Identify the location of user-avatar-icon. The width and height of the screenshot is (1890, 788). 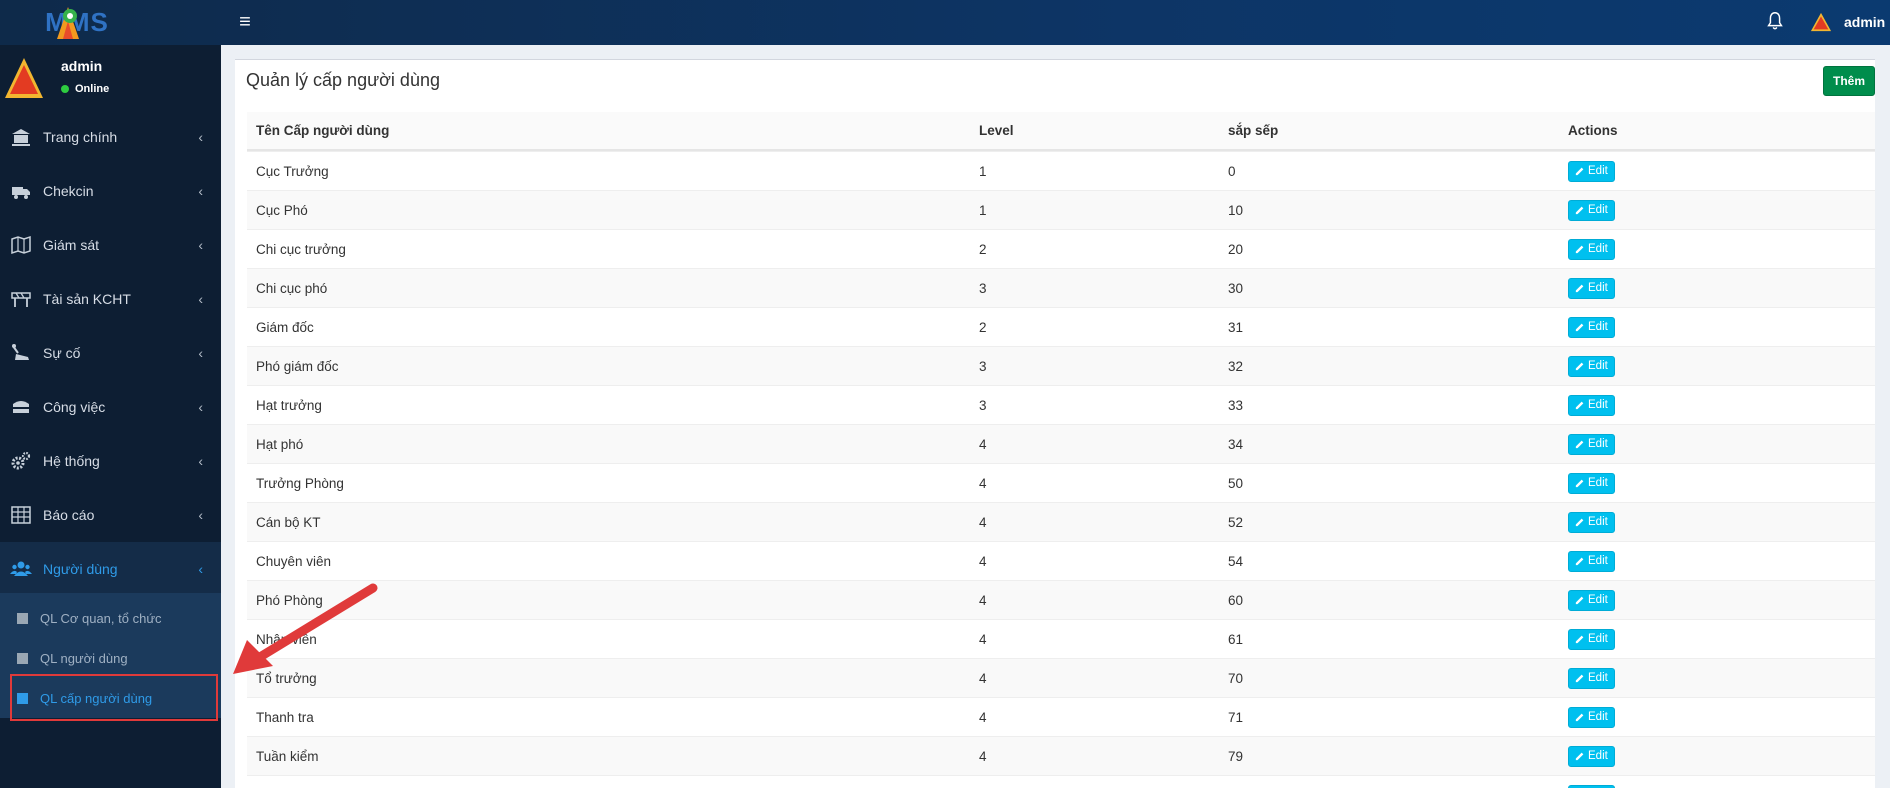
(1821, 22).